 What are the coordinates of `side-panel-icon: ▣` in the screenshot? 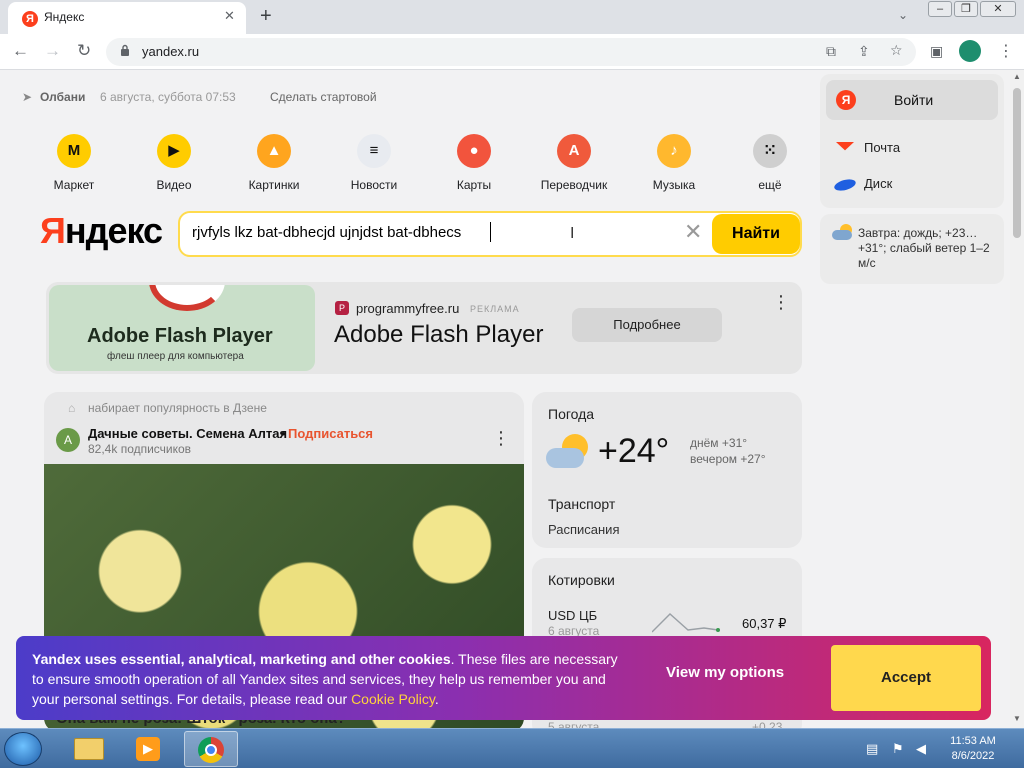 It's located at (936, 51).